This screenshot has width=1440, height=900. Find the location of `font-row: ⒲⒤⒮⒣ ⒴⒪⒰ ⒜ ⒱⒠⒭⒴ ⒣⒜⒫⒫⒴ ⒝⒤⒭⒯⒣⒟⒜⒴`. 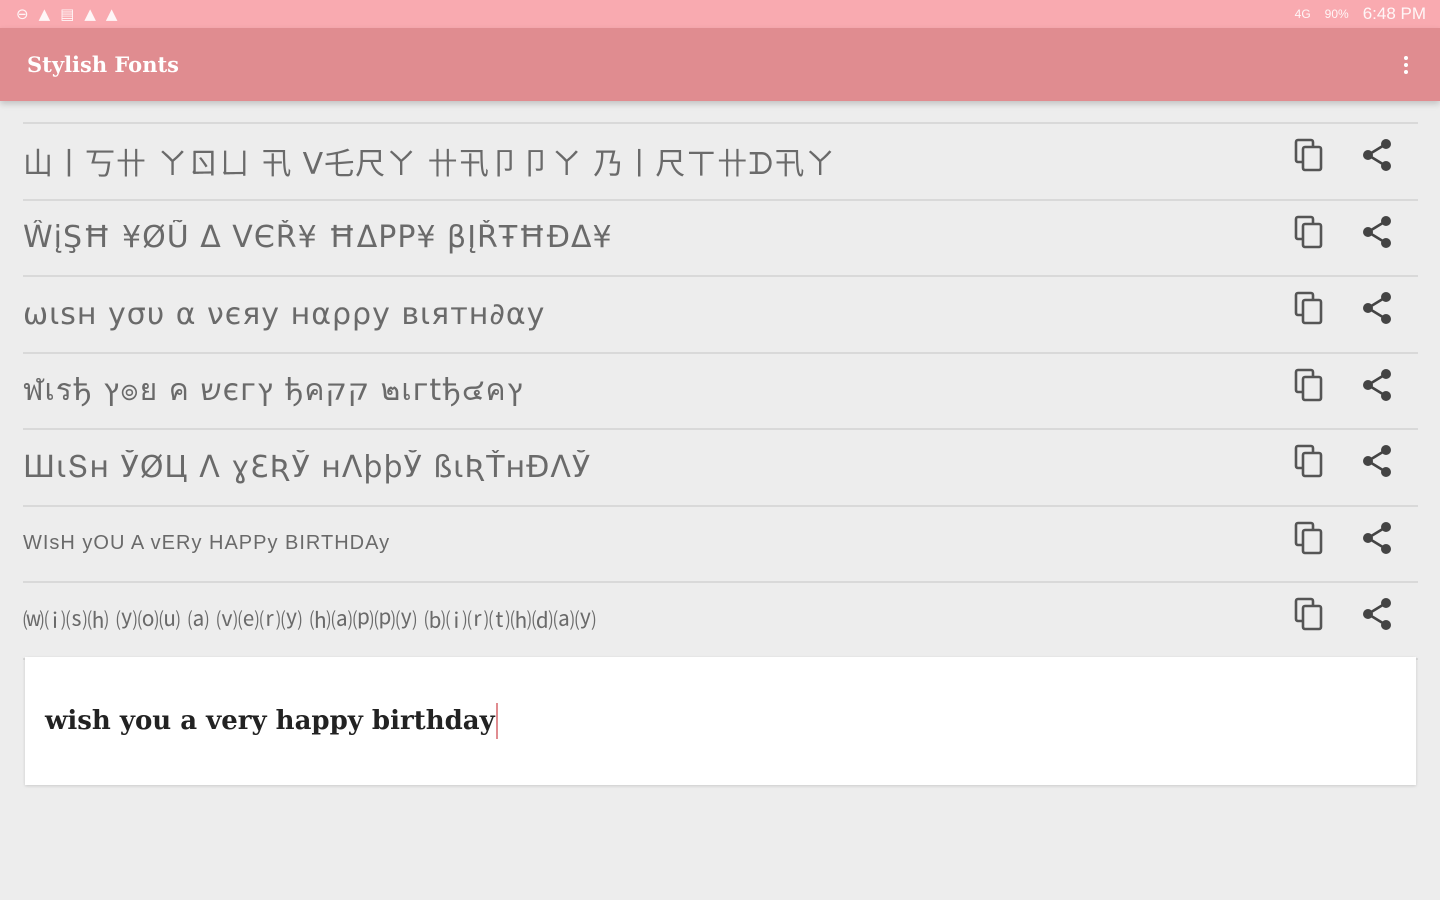

font-row: ⒲⒤⒮⒣ ⒴⒪⒰ ⒜ ⒱⒠⒭⒴ ⒣⒜⒫⒫⒴ ⒝⒤⒭⒯⒣⒟⒜⒴ is located at coordinates (720, 621).